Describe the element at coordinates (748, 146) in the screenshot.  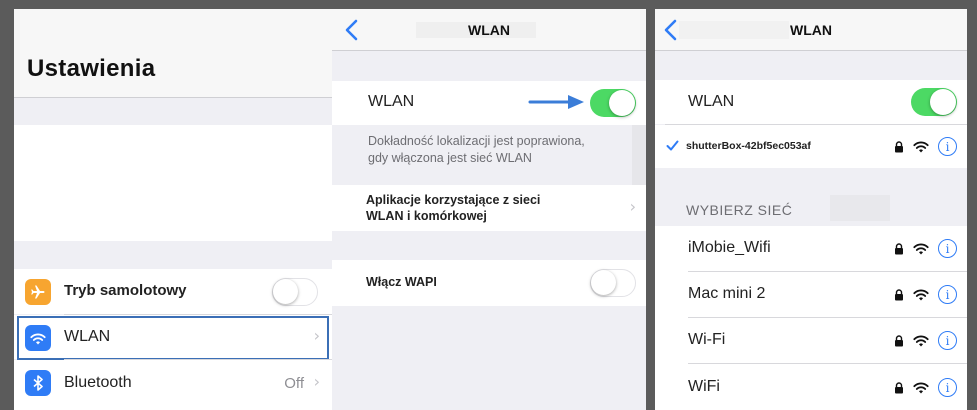
I see `connected-network-name: shutterBox-42bf5ec053af` at that location.